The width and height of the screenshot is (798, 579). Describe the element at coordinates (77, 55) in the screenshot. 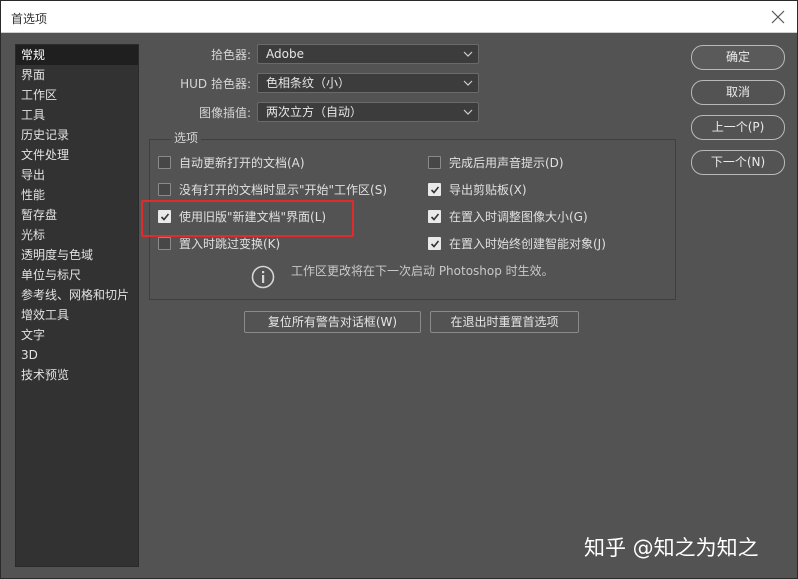

I see `sidebar-item-general: 常规` at that location.